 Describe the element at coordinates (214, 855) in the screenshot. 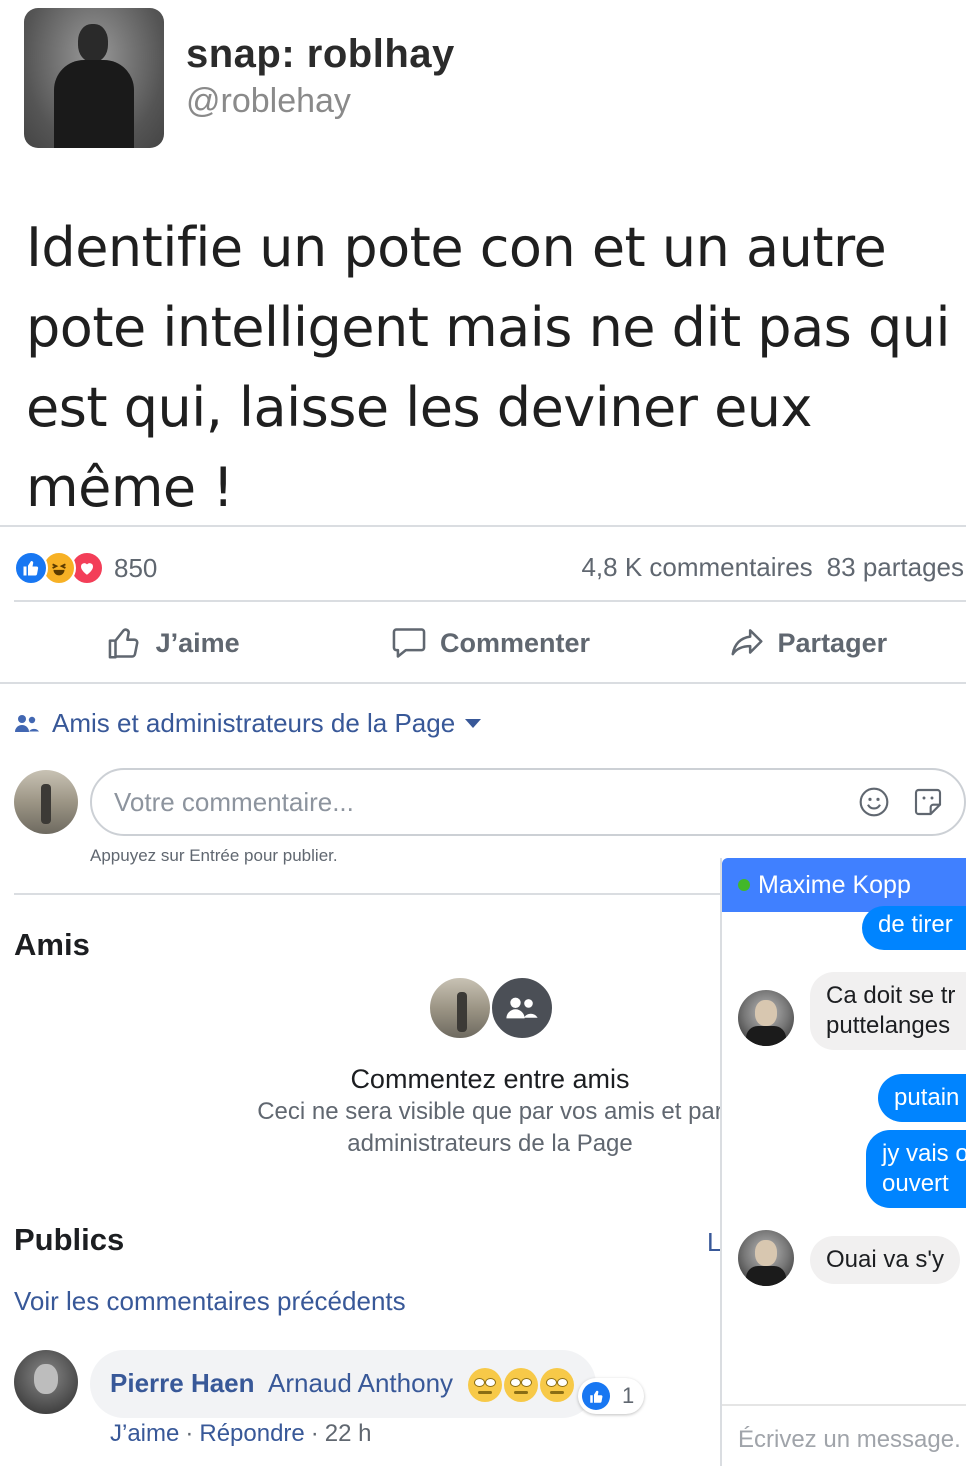

I see `composer-hint: Appuyez sur Entrée pour publier.` at that location.